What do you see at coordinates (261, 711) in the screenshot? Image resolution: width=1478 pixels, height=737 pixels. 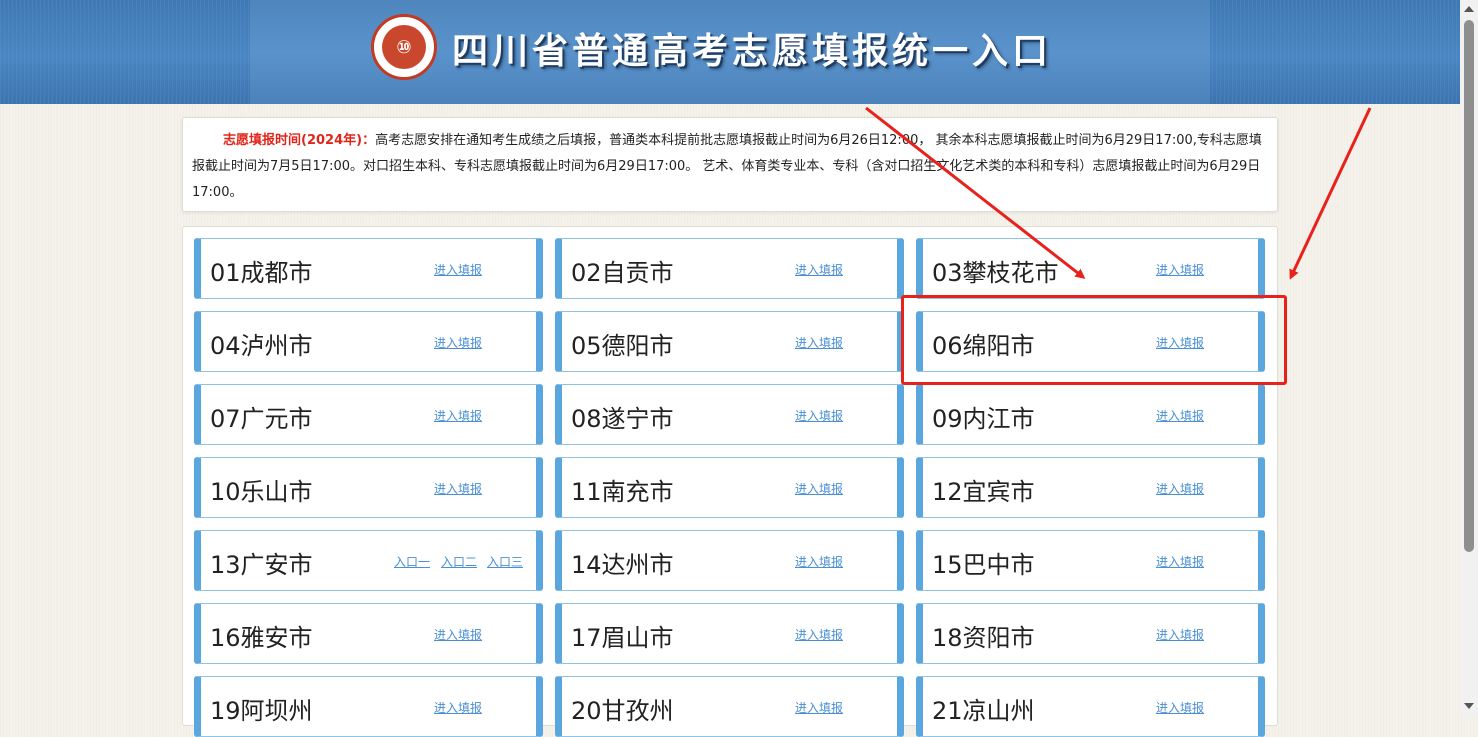 I see `city-name: 19阿坝州` at bounding box center [261, 711].